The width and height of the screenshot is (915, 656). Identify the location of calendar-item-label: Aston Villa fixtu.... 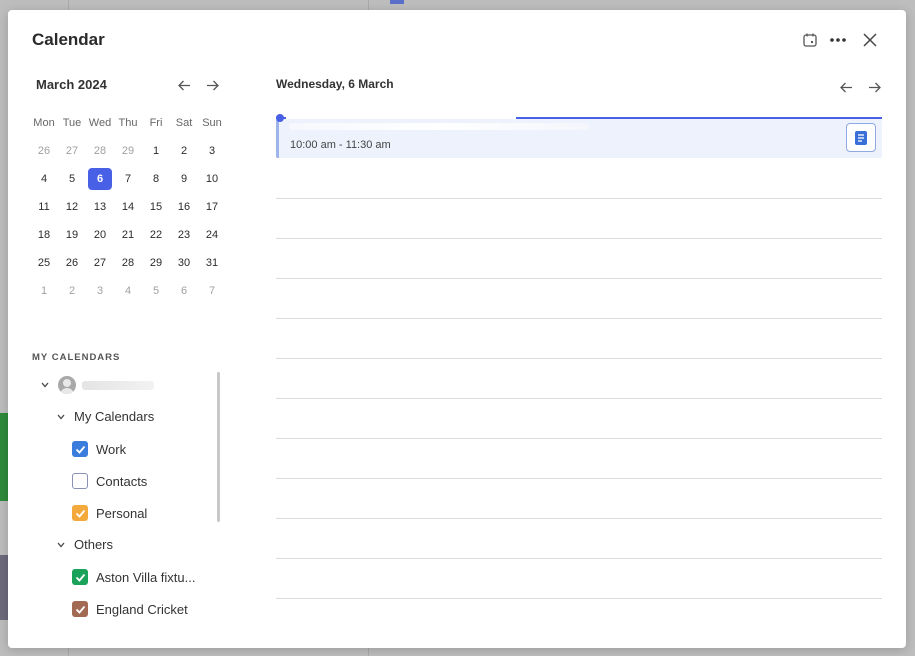
(146, 577).